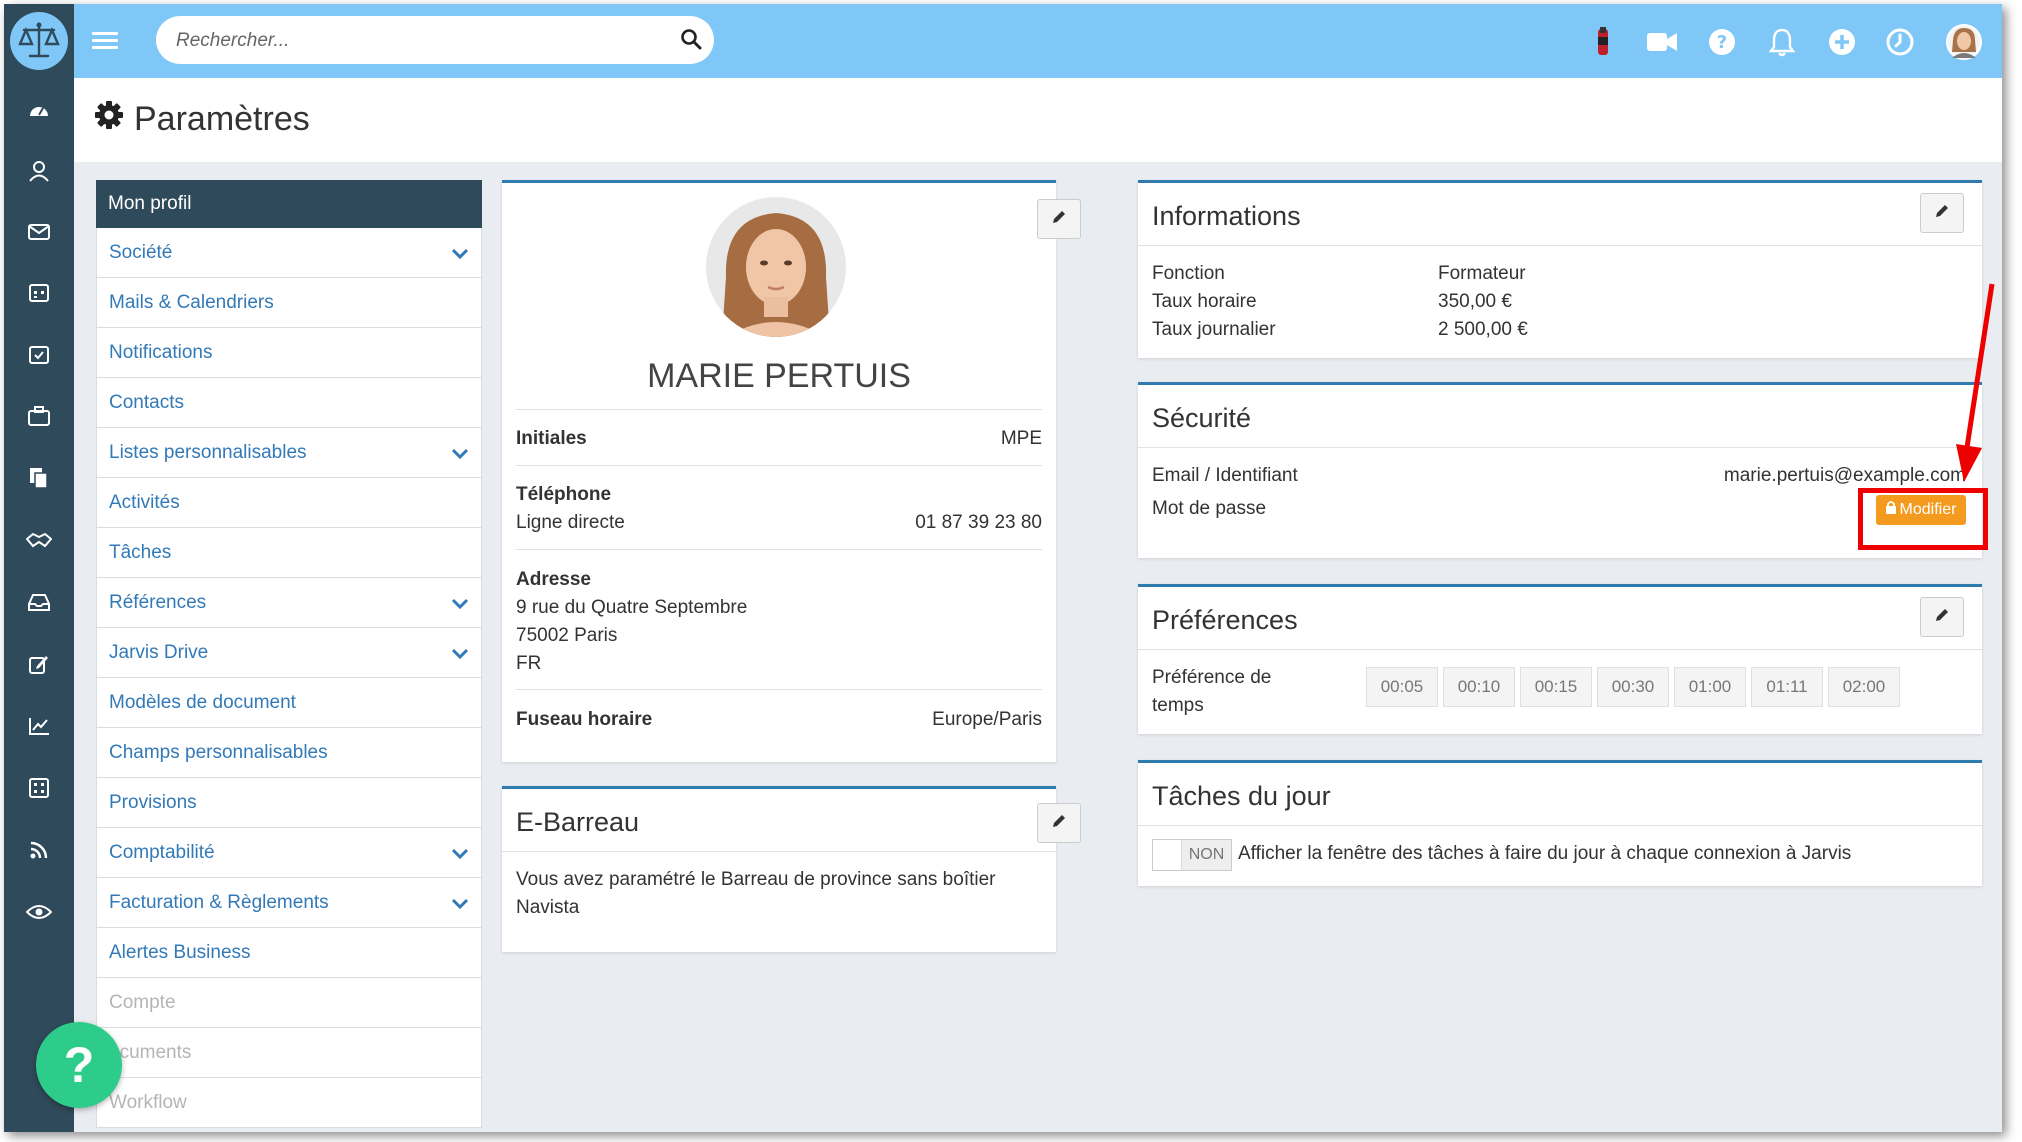  I want to click on bell-icon, so click(1782, 42).